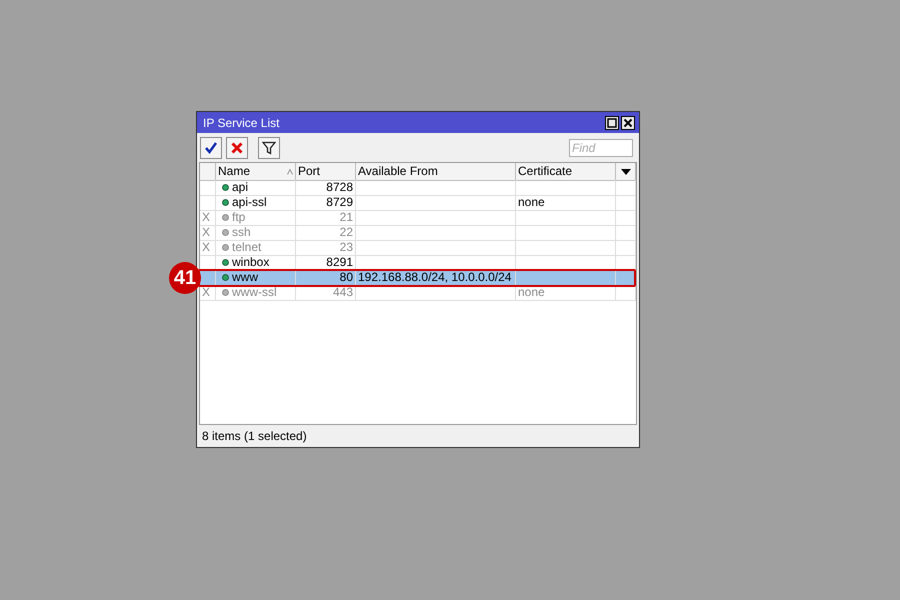 The height and width of the screenshot is (600, 900). I want to click on table-cell: 23, so click(326, 248).